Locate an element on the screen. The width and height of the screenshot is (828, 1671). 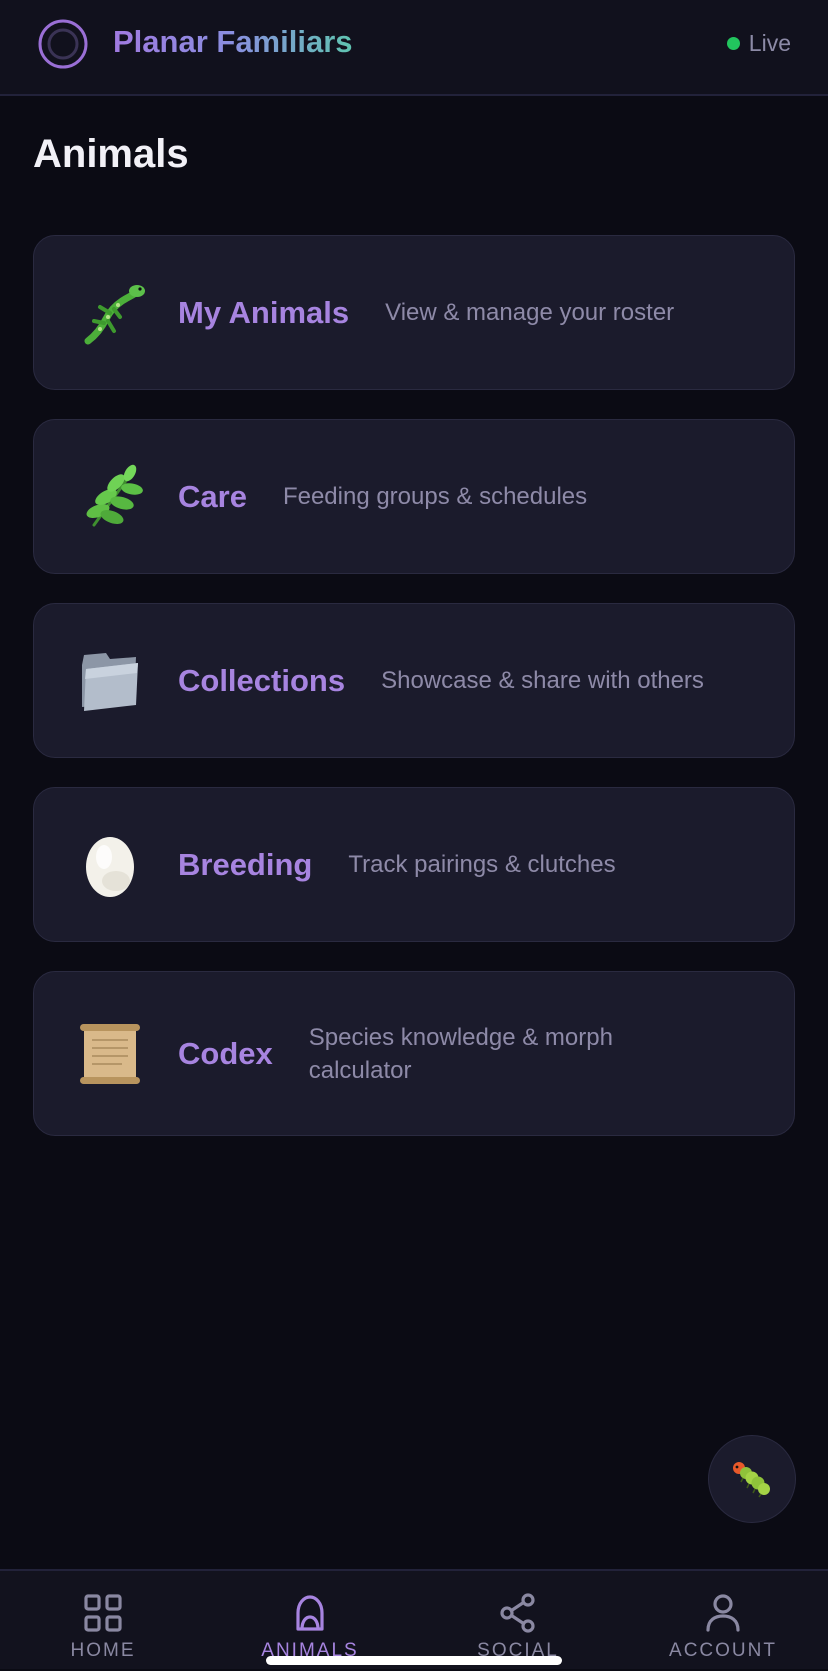
card-description: Showcase & share with others is located at coordinates (542, 680).